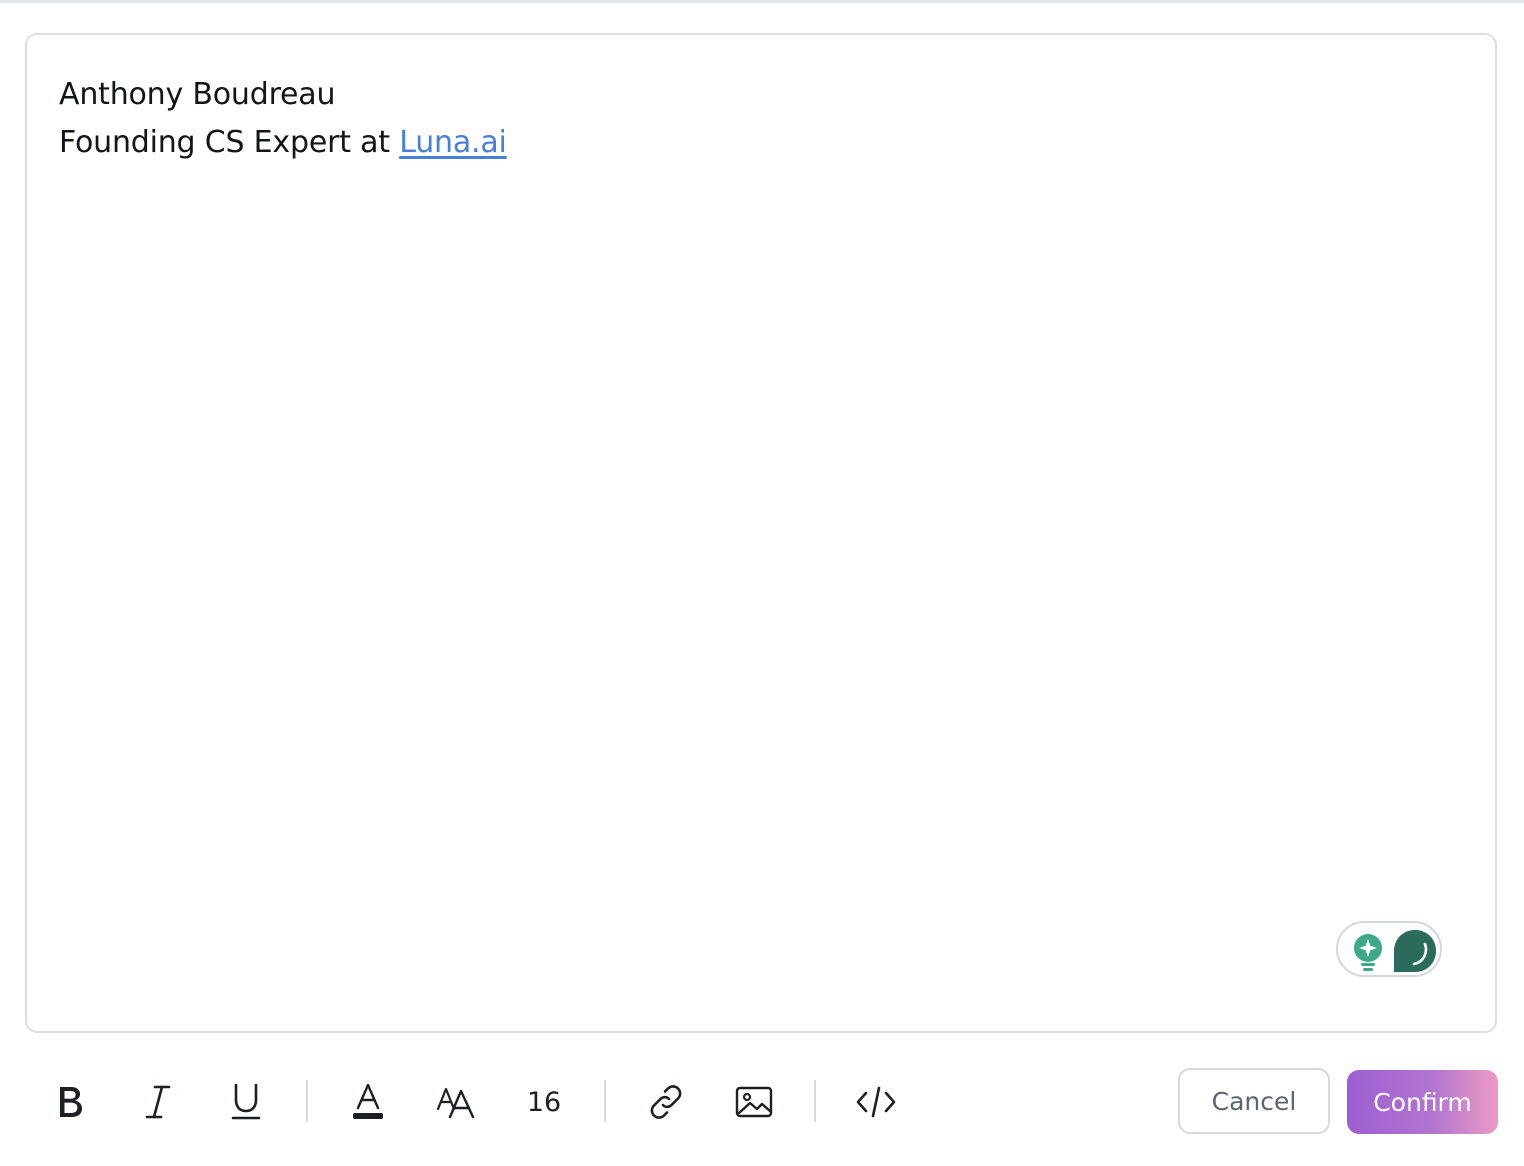  I want to click on font-size-icon, so click(455, 1103).